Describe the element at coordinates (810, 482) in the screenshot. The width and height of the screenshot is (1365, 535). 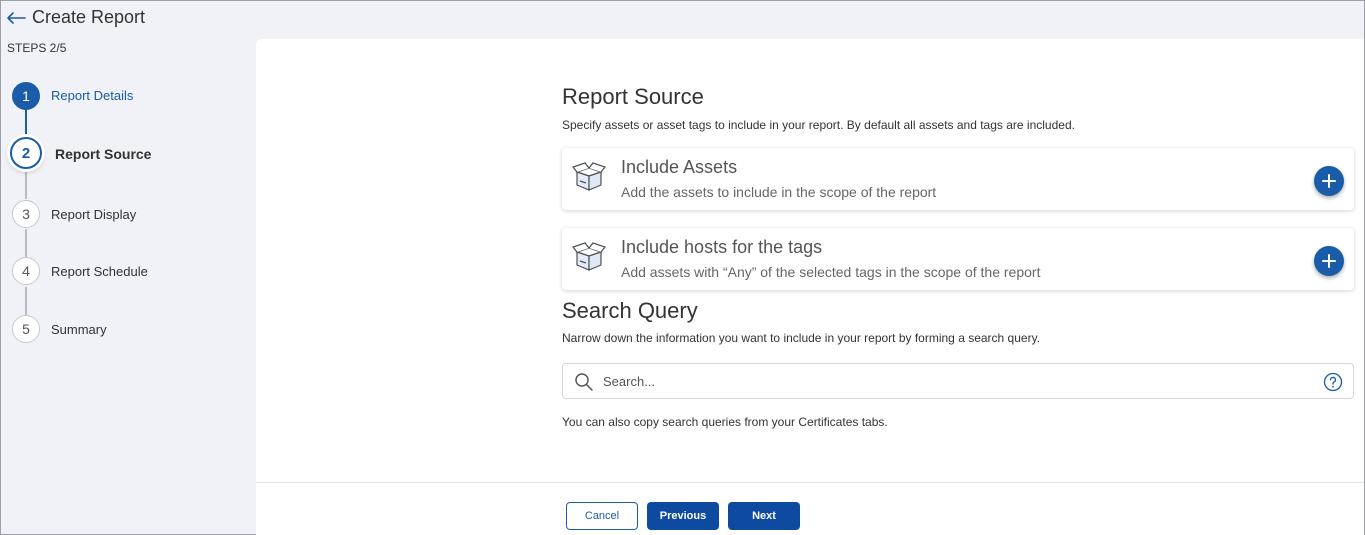
I see `footer-divider` at that location.